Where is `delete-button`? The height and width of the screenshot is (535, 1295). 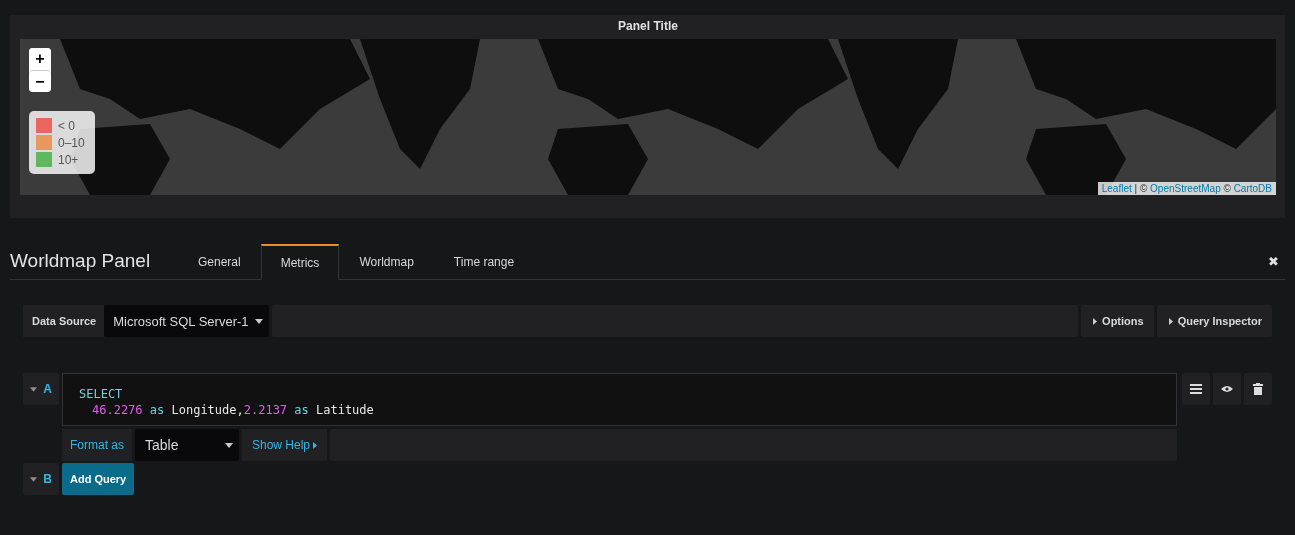
delete-button is located at coordinates (1258, 389).